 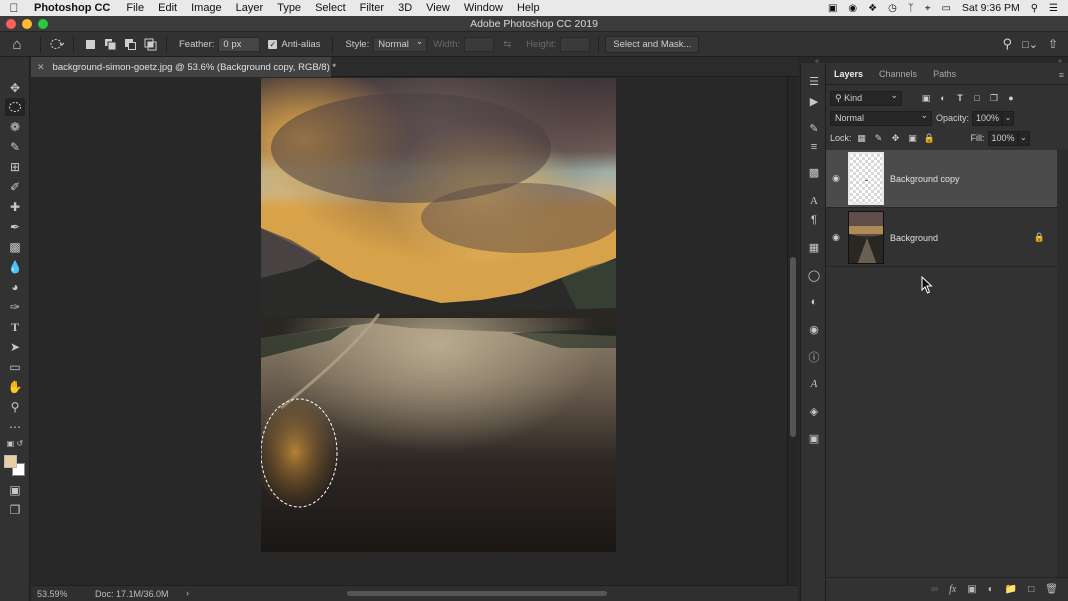 I want to click on move-tool-icon: ✥, so click(x=15, y=88).